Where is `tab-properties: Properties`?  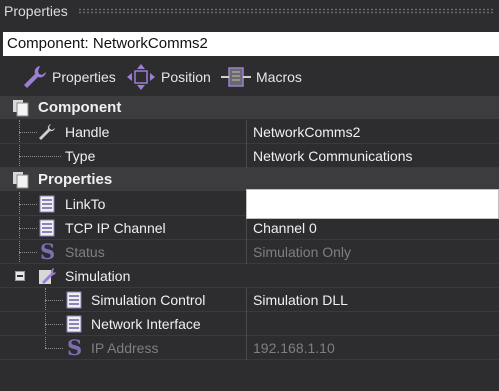
tab-properties: Properties is located at coordinates (68, 77).